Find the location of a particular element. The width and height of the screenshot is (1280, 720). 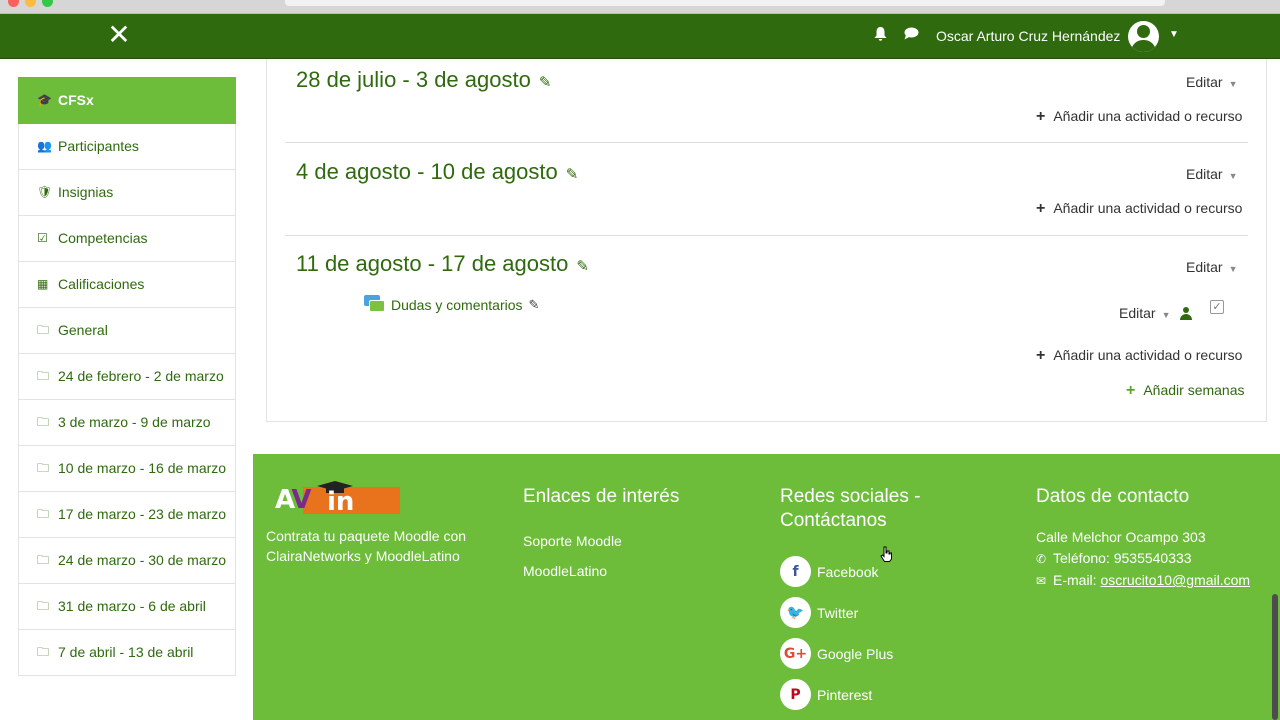

contact-phone: ✆ Teléfono: 9535540333 is located at coordinates (1114, 558).